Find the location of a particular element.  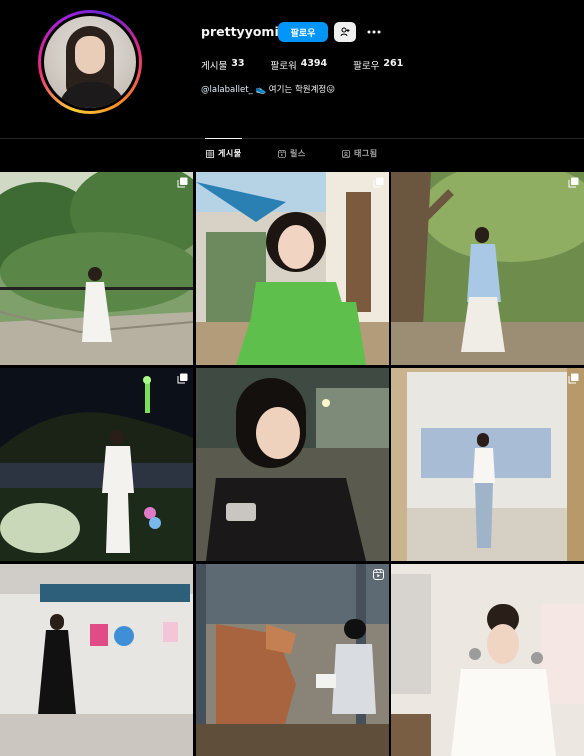

bio-mention-link: @lalaballet_ is located at coordinates (227, 90).